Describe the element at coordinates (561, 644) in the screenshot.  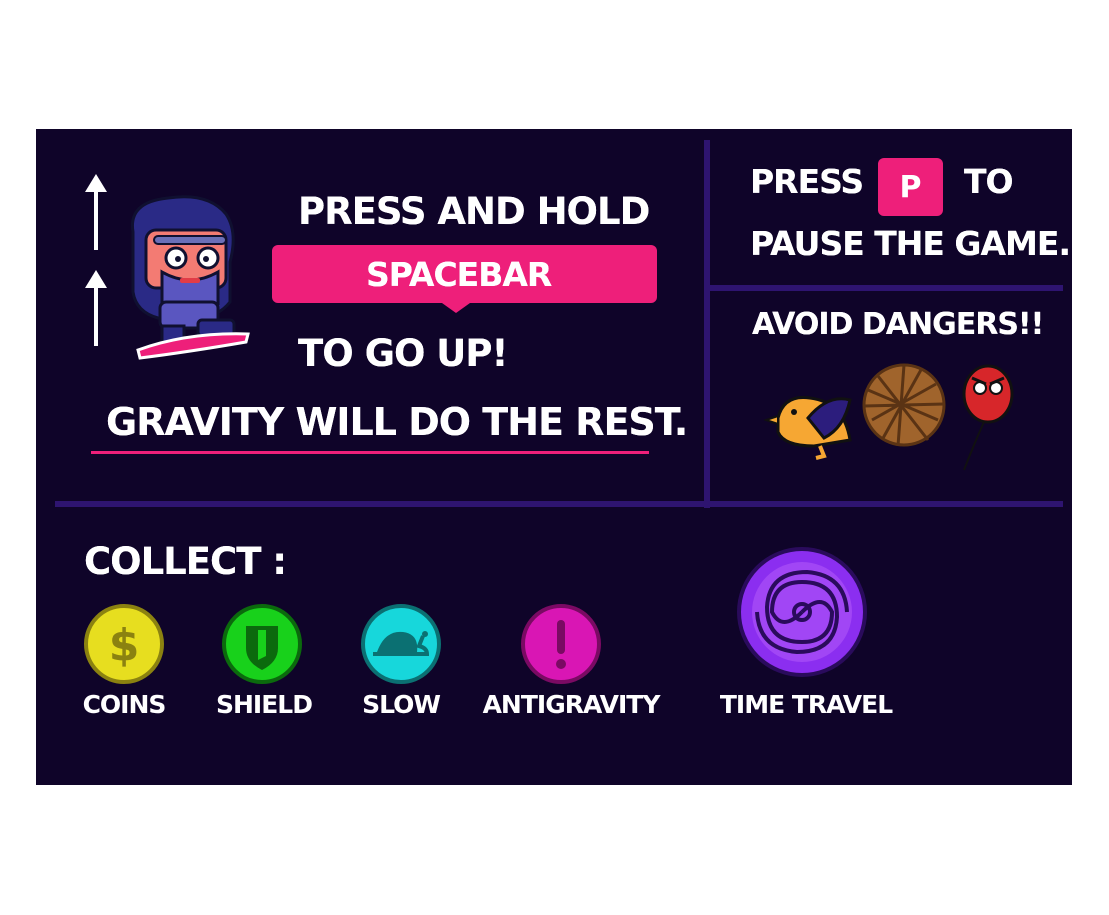
I see `antigravity-icon` at that location.